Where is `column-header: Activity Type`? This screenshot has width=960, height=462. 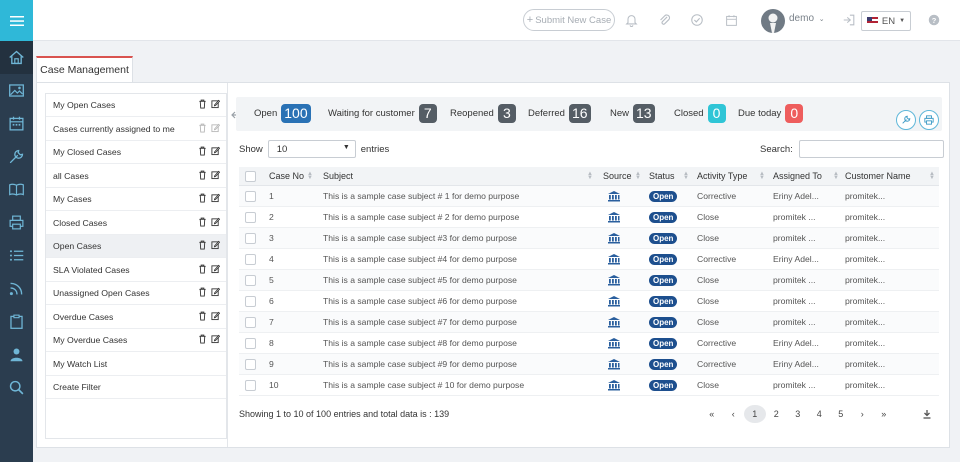 column-header: Activity Type is located at coordinates (732, 176).